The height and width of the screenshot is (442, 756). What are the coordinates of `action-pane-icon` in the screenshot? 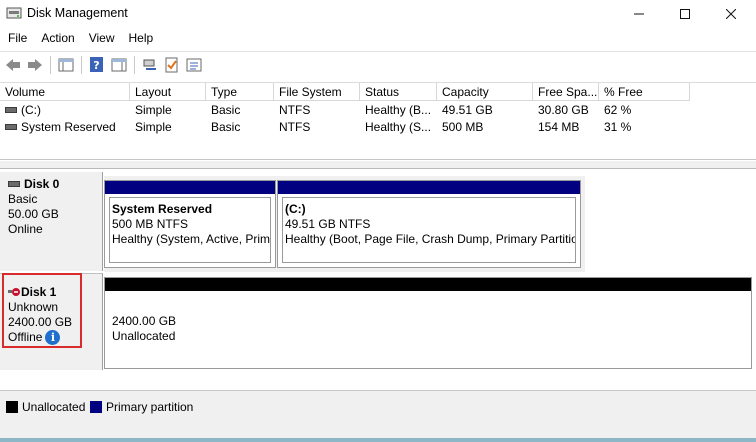 It's located at (119, 64).